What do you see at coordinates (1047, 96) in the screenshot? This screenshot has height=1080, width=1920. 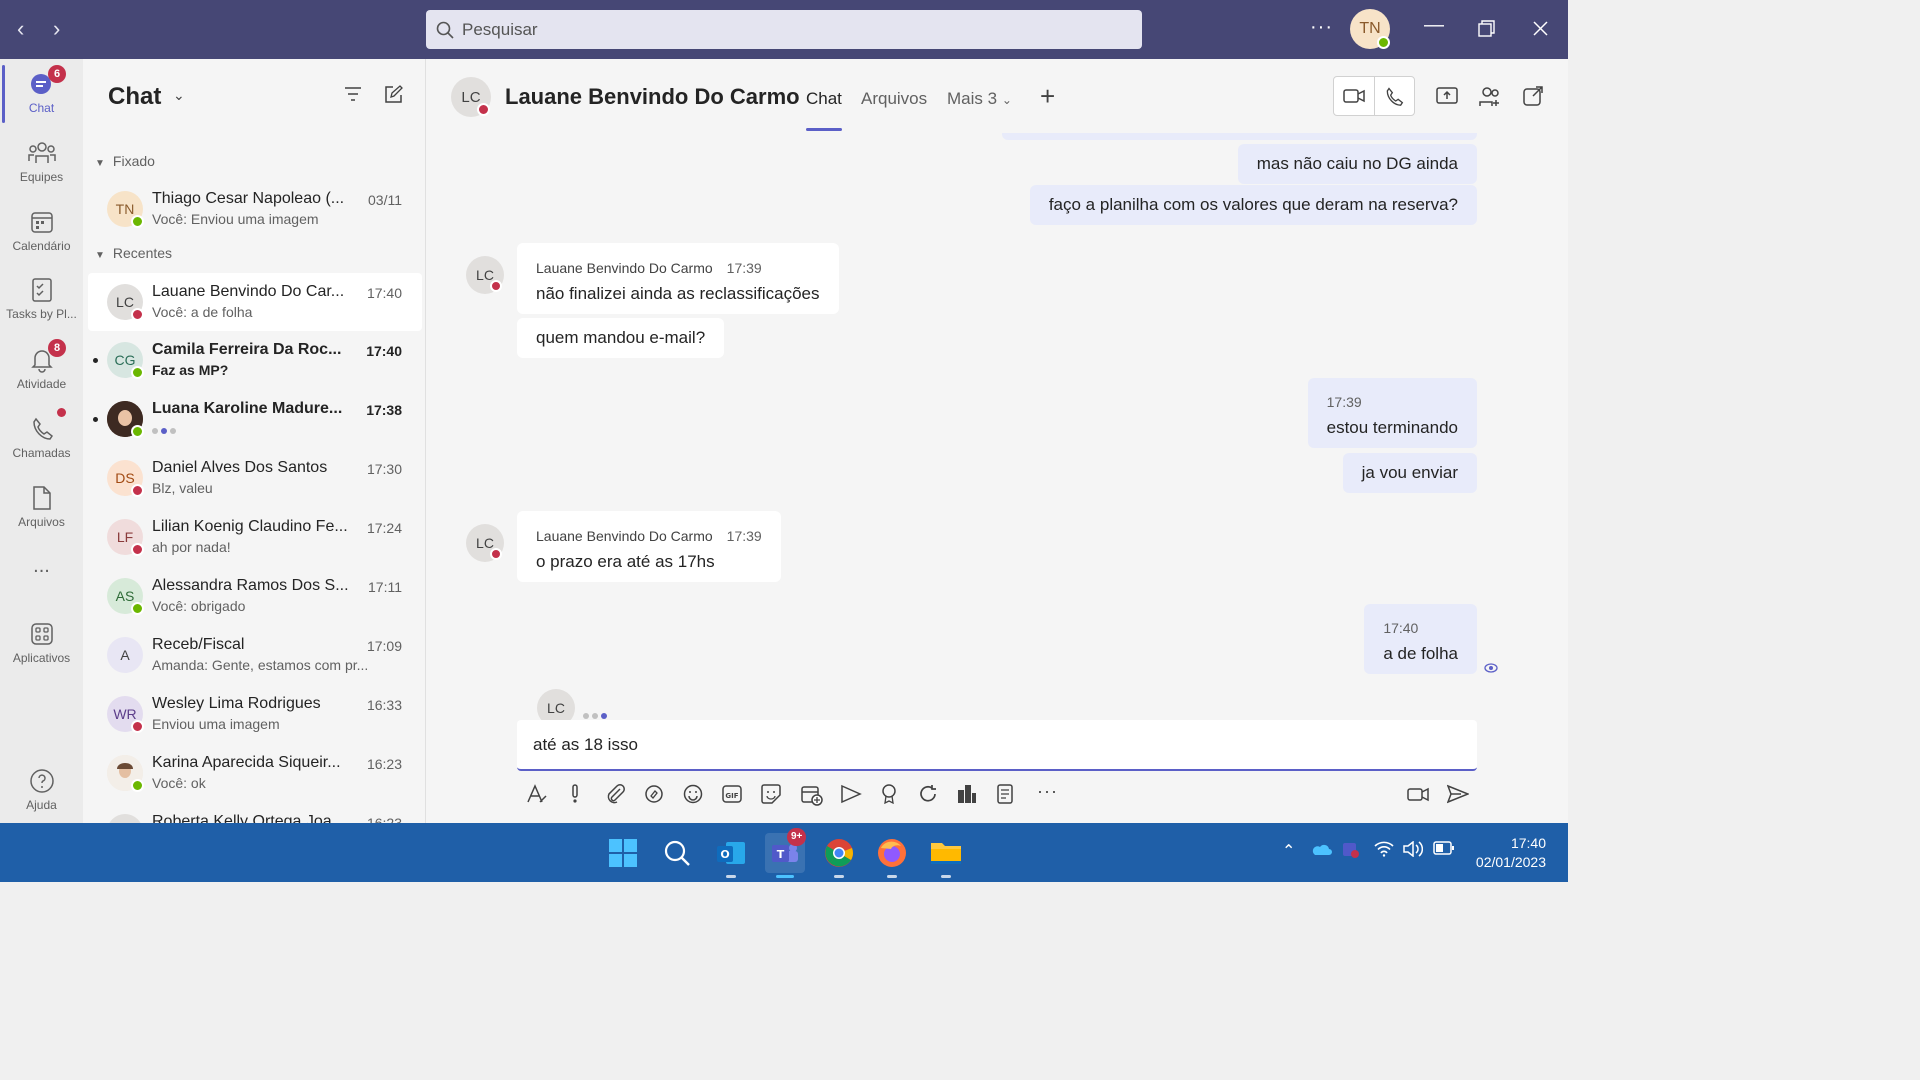 I see `add-tab-icon: +` at bounding box center [1047, 96].